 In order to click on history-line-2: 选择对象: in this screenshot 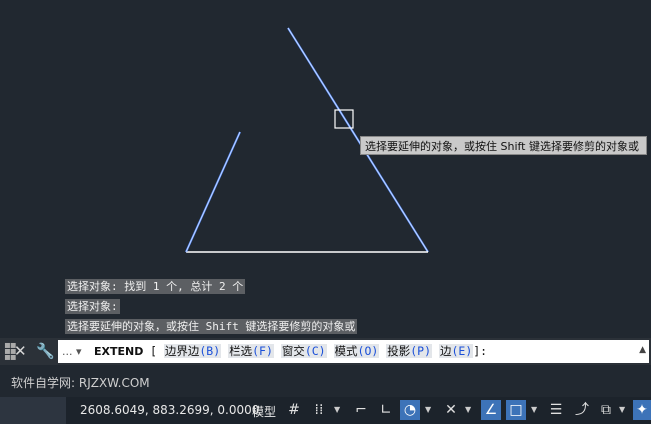, I will do `click(92, 306)`.